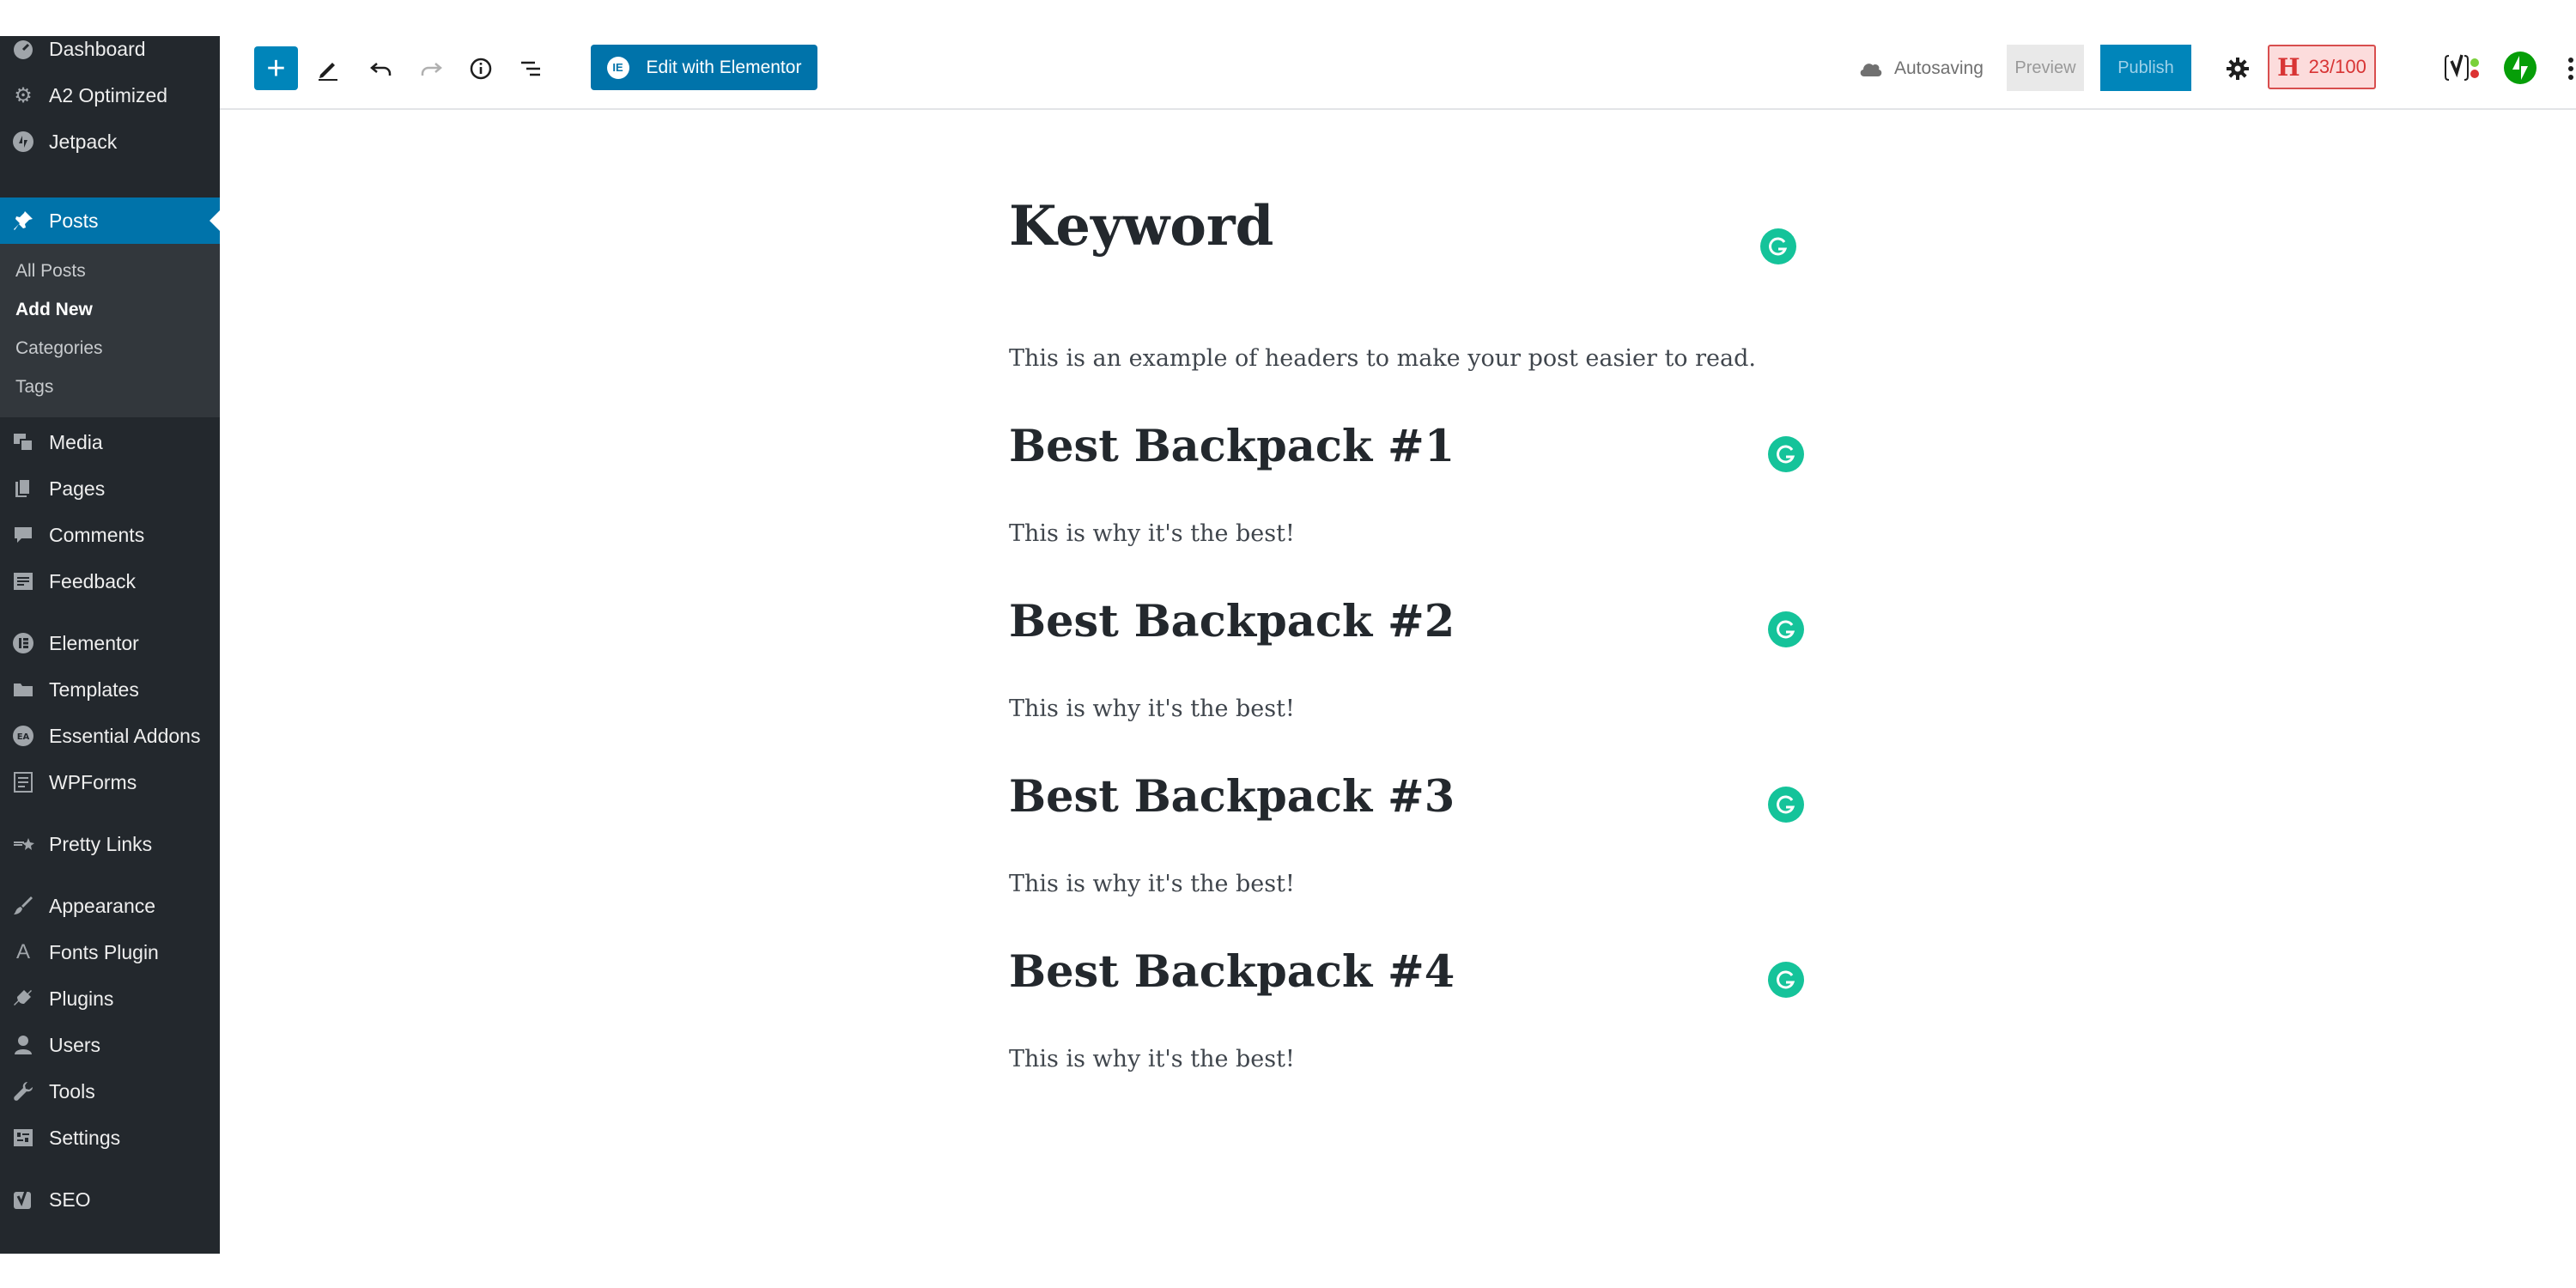  What do you see at coordinates (23, 221) in the screenshot?
I see `pushpin-icon` at bounding box center [23, 221].